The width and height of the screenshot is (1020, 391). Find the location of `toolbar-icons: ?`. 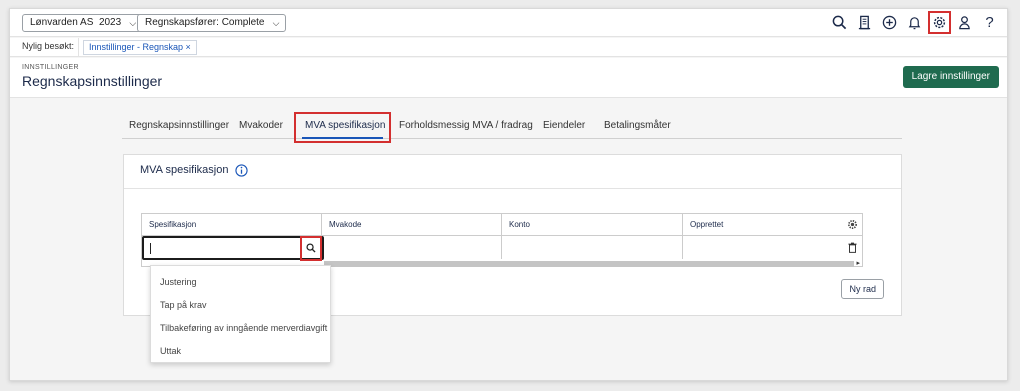

toolbar-icons: ? is located at coordinates (914, 22).